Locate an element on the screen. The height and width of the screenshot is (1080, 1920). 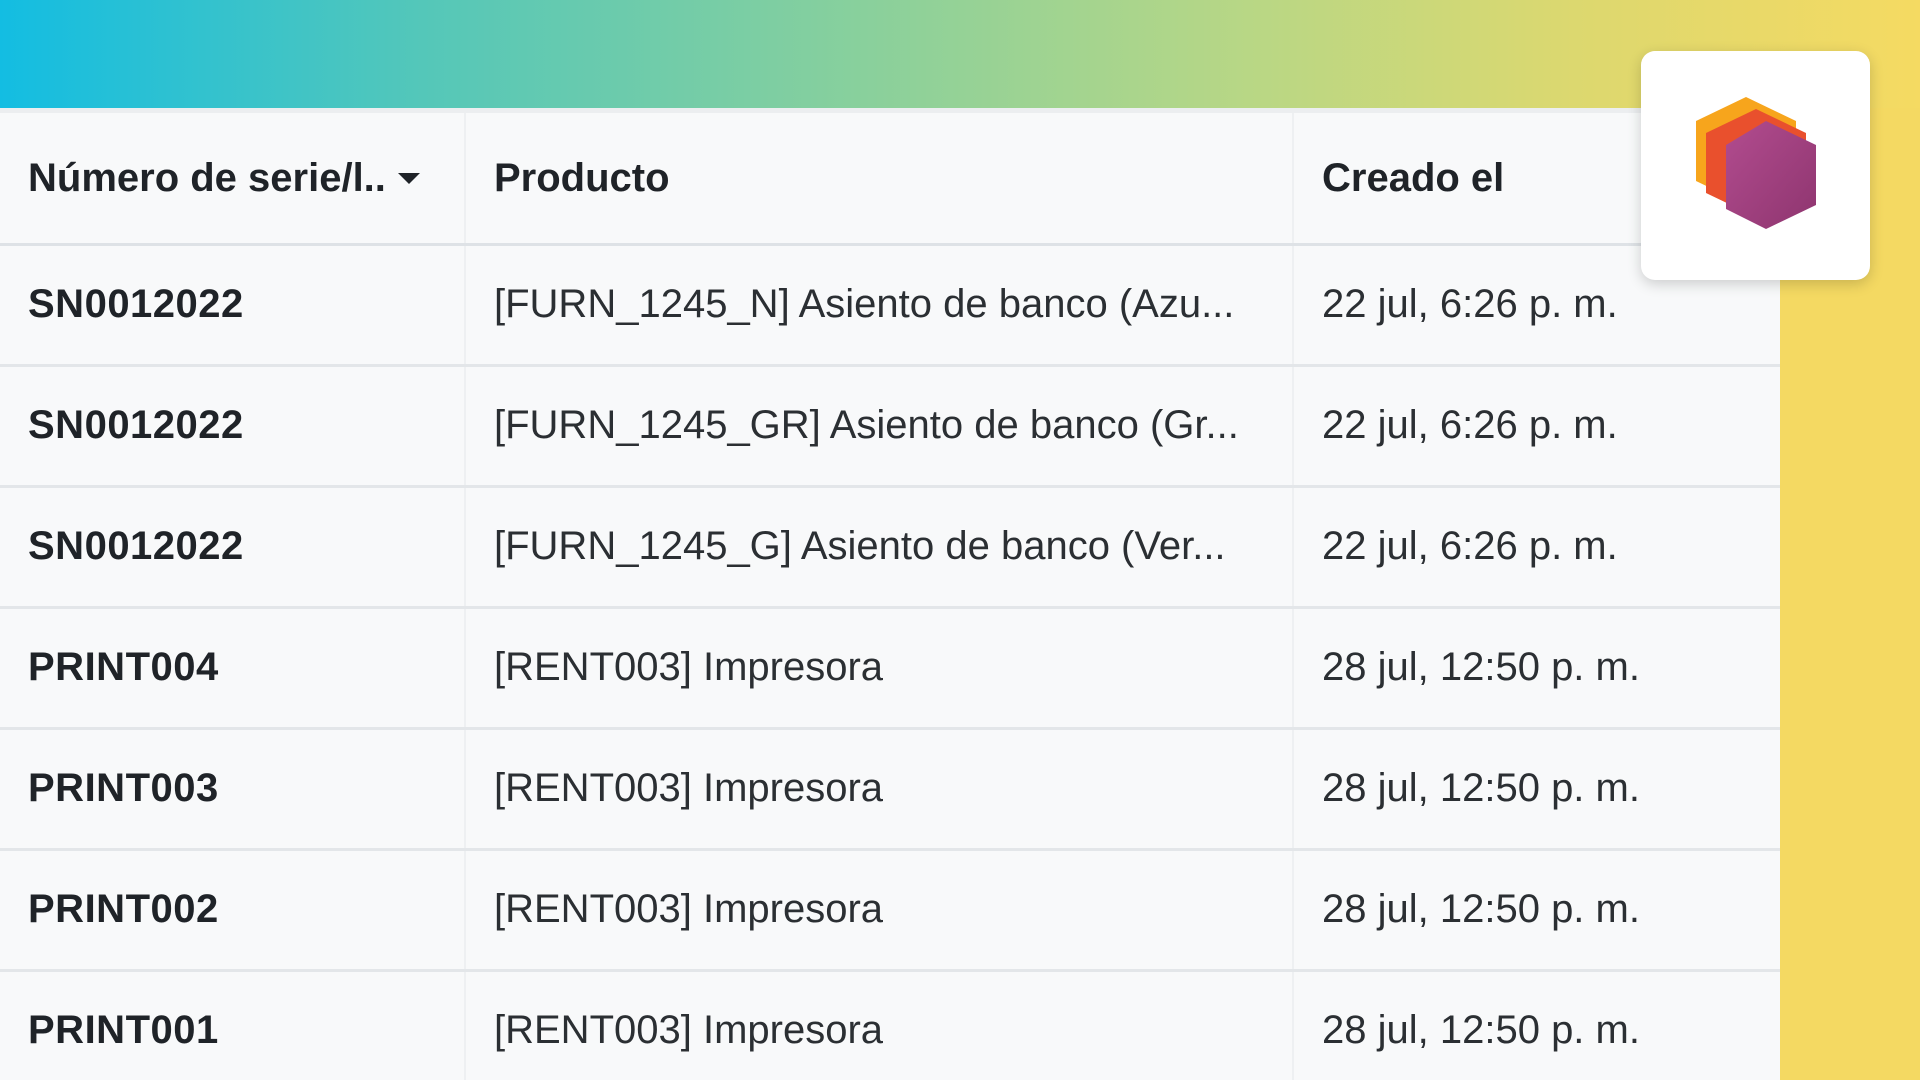
app-logo-card is located at coordinates (1755, 165).